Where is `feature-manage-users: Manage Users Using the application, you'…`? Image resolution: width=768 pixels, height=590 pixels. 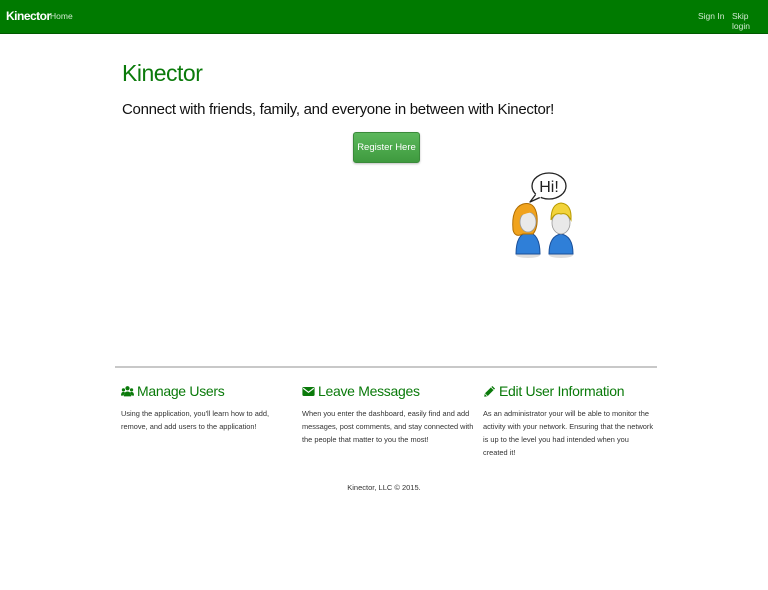
feature-manage-users: Manage Users Using the application, you'… is located at coordinates (207, 407).